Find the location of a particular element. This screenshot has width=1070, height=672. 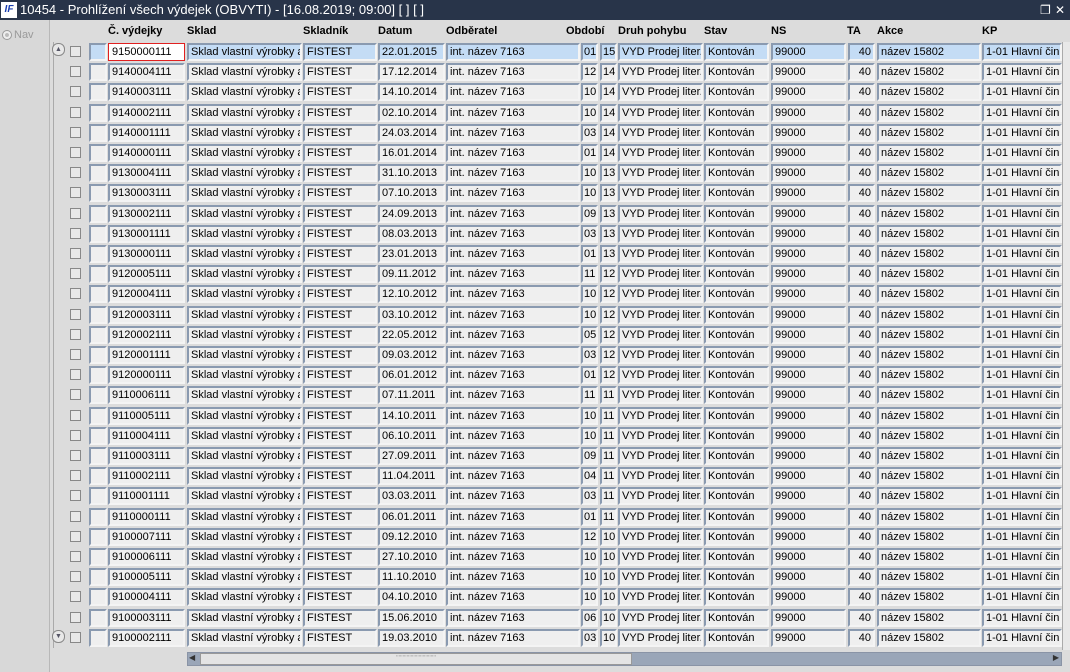

col-datum-cell: 06.10.2011 is located at coordinates (411, 435).